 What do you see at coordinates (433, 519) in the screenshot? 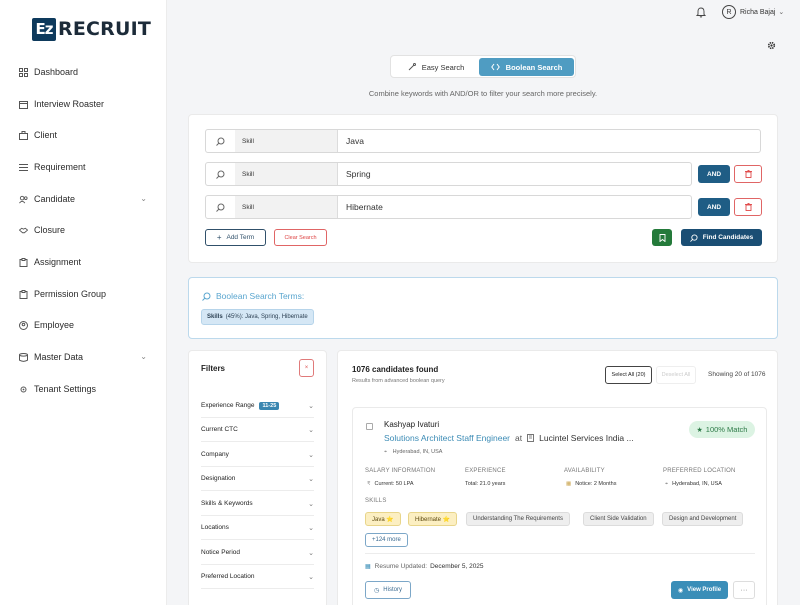
I see `skill-chip: Hibernate ⭐` at bounding box center [433, 519].